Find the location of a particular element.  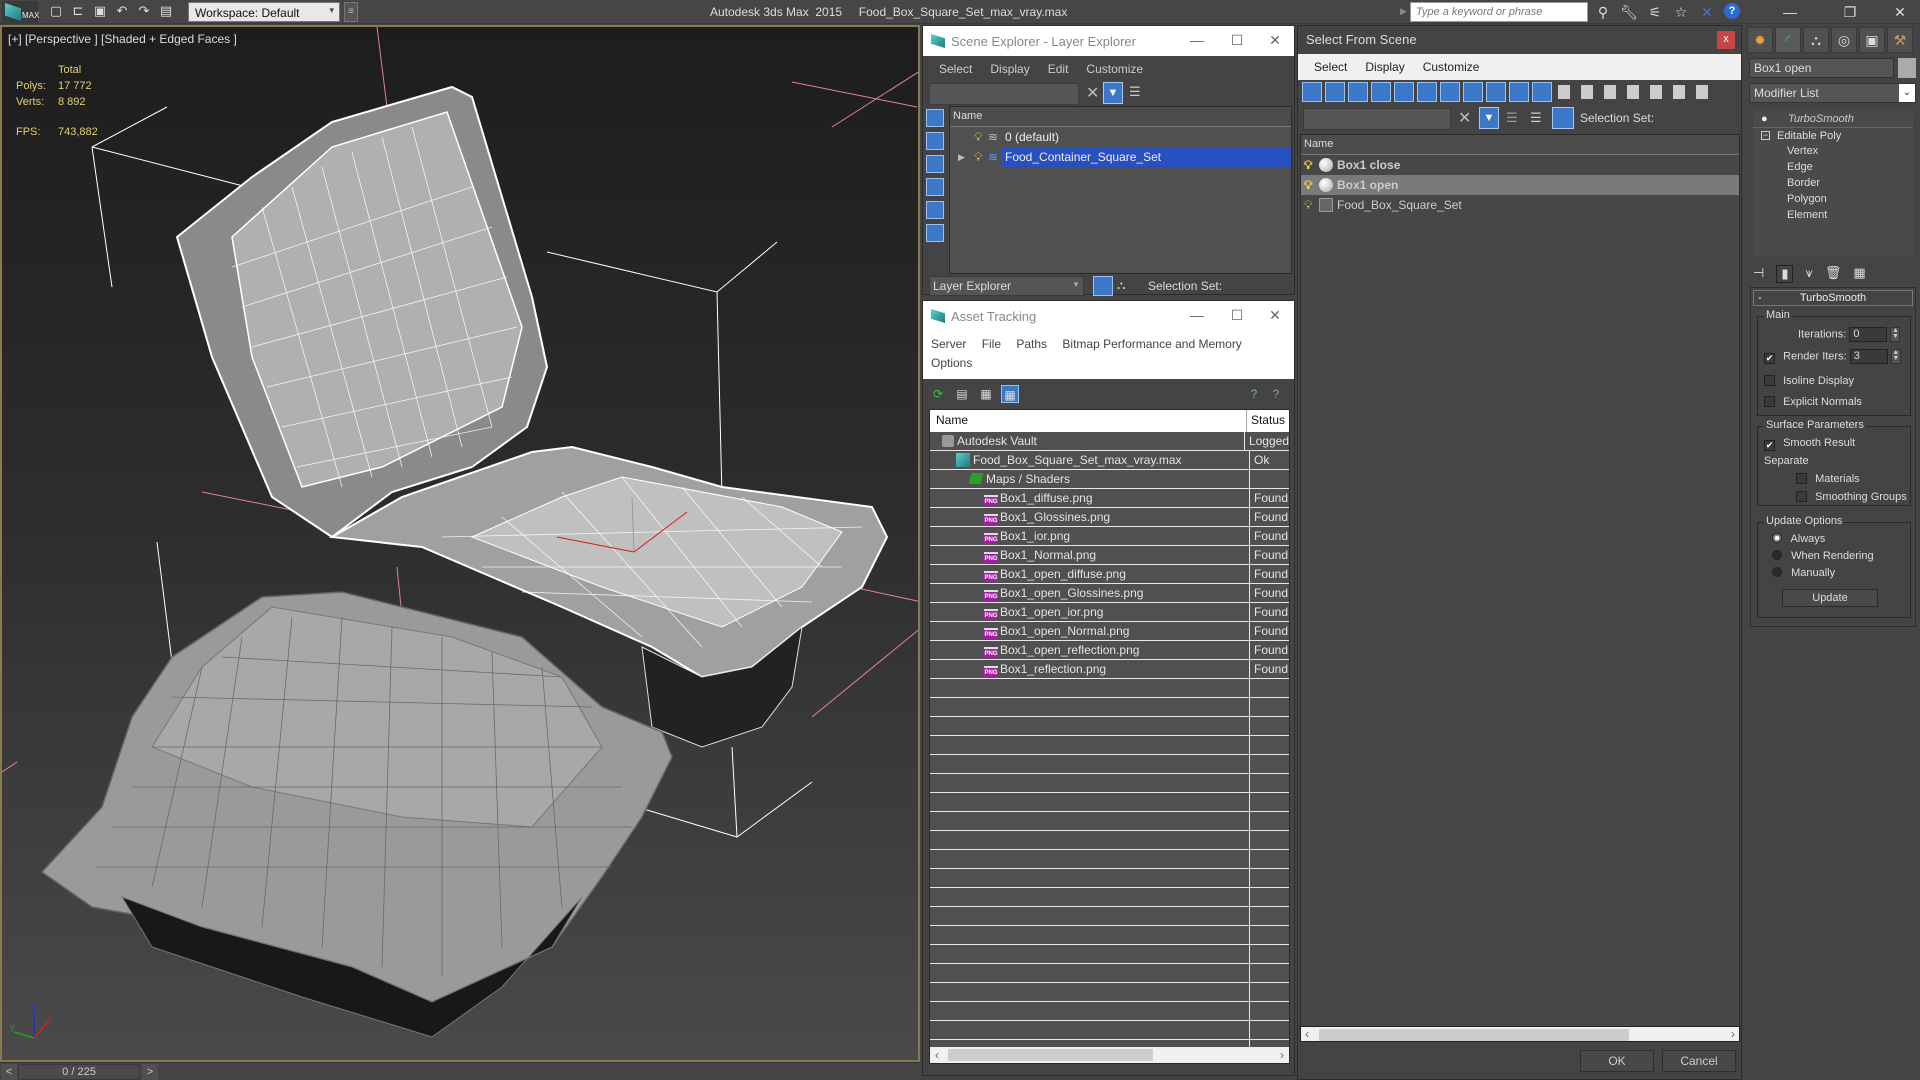

subobject-element: Element is located at coordinates (1833, 215).